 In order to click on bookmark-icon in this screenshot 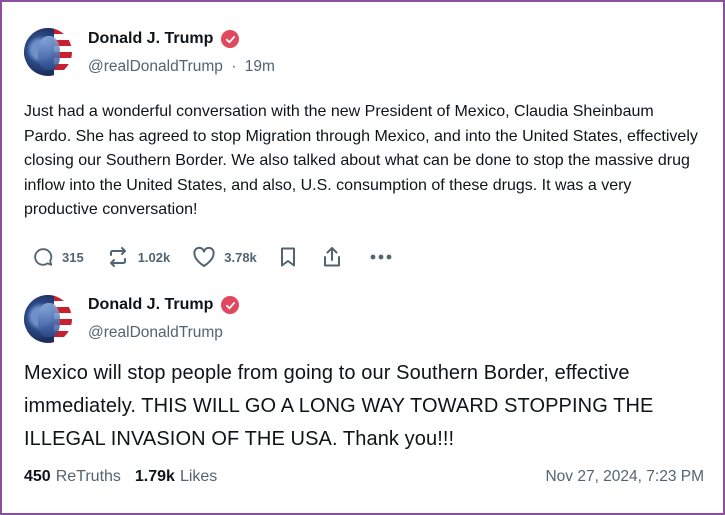, I will do `click(288, 257)`.